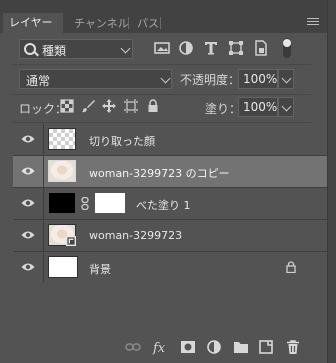 This screenshot has width=336, height=363. What do you see at coordinates (159, 173) in the screenshot?
I see `layer-name: woman-3299723 のコピー` at bounding box center [159, 173].